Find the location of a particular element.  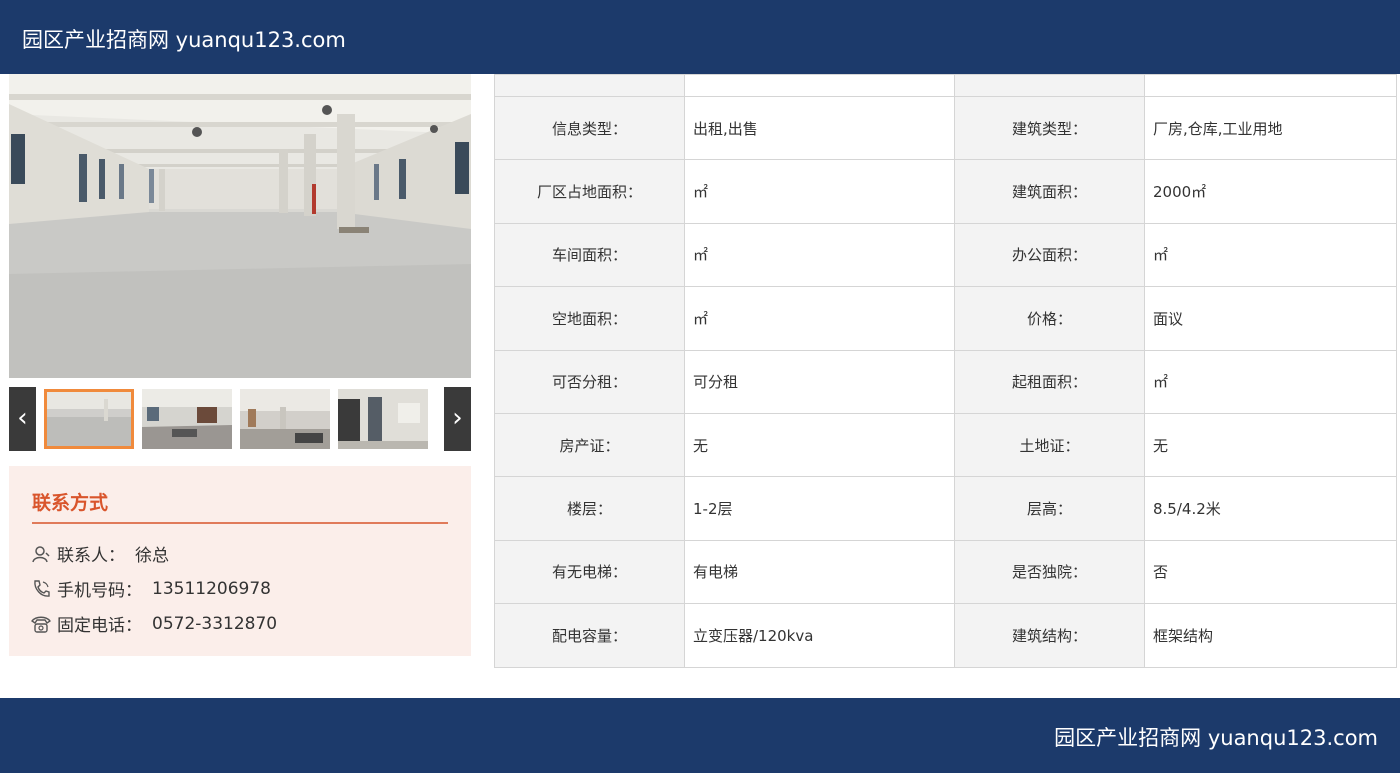

contact-mobile-row: 手机号码： 13511206978 is located at coordinates (151, 588).